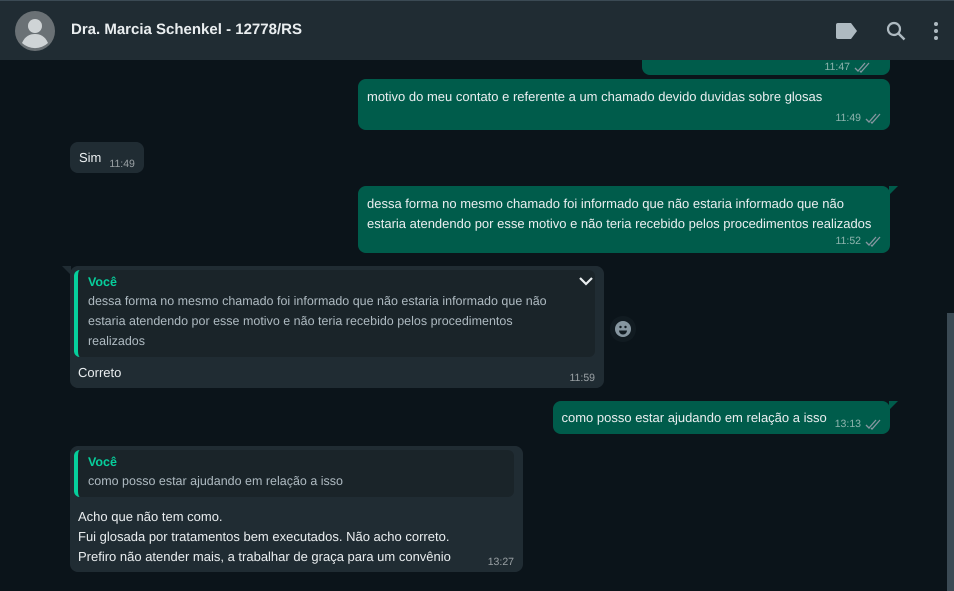 The image size is (954, 591). I want to click on message-text: Prefiro não atender mais, a trabalhar de graça para um convênio, so click(265, 557).